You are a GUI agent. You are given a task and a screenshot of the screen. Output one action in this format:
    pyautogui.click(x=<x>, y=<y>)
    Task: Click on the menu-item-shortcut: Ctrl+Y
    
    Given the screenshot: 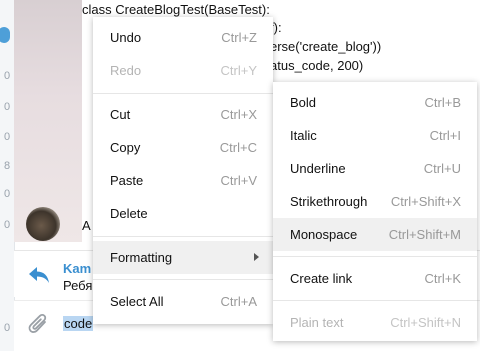 What is the action you would take?
    pyautogui.click(x=238, y=70)
    